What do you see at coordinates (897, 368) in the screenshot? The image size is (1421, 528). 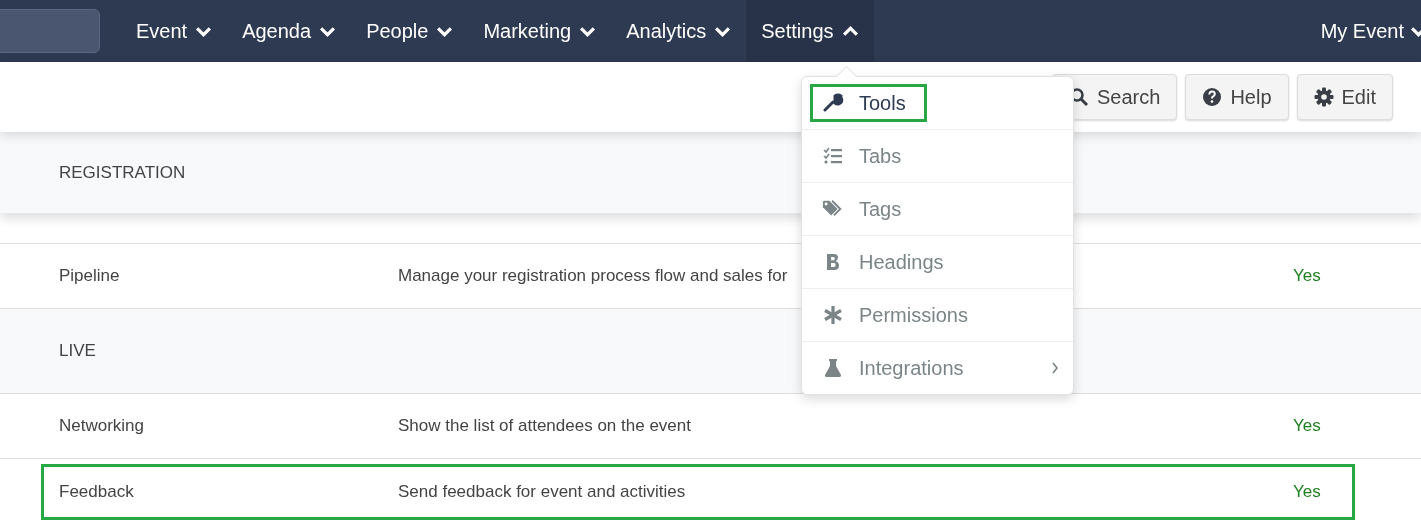 I see `menu-item: Integrations` at bounding box center [897, 368].